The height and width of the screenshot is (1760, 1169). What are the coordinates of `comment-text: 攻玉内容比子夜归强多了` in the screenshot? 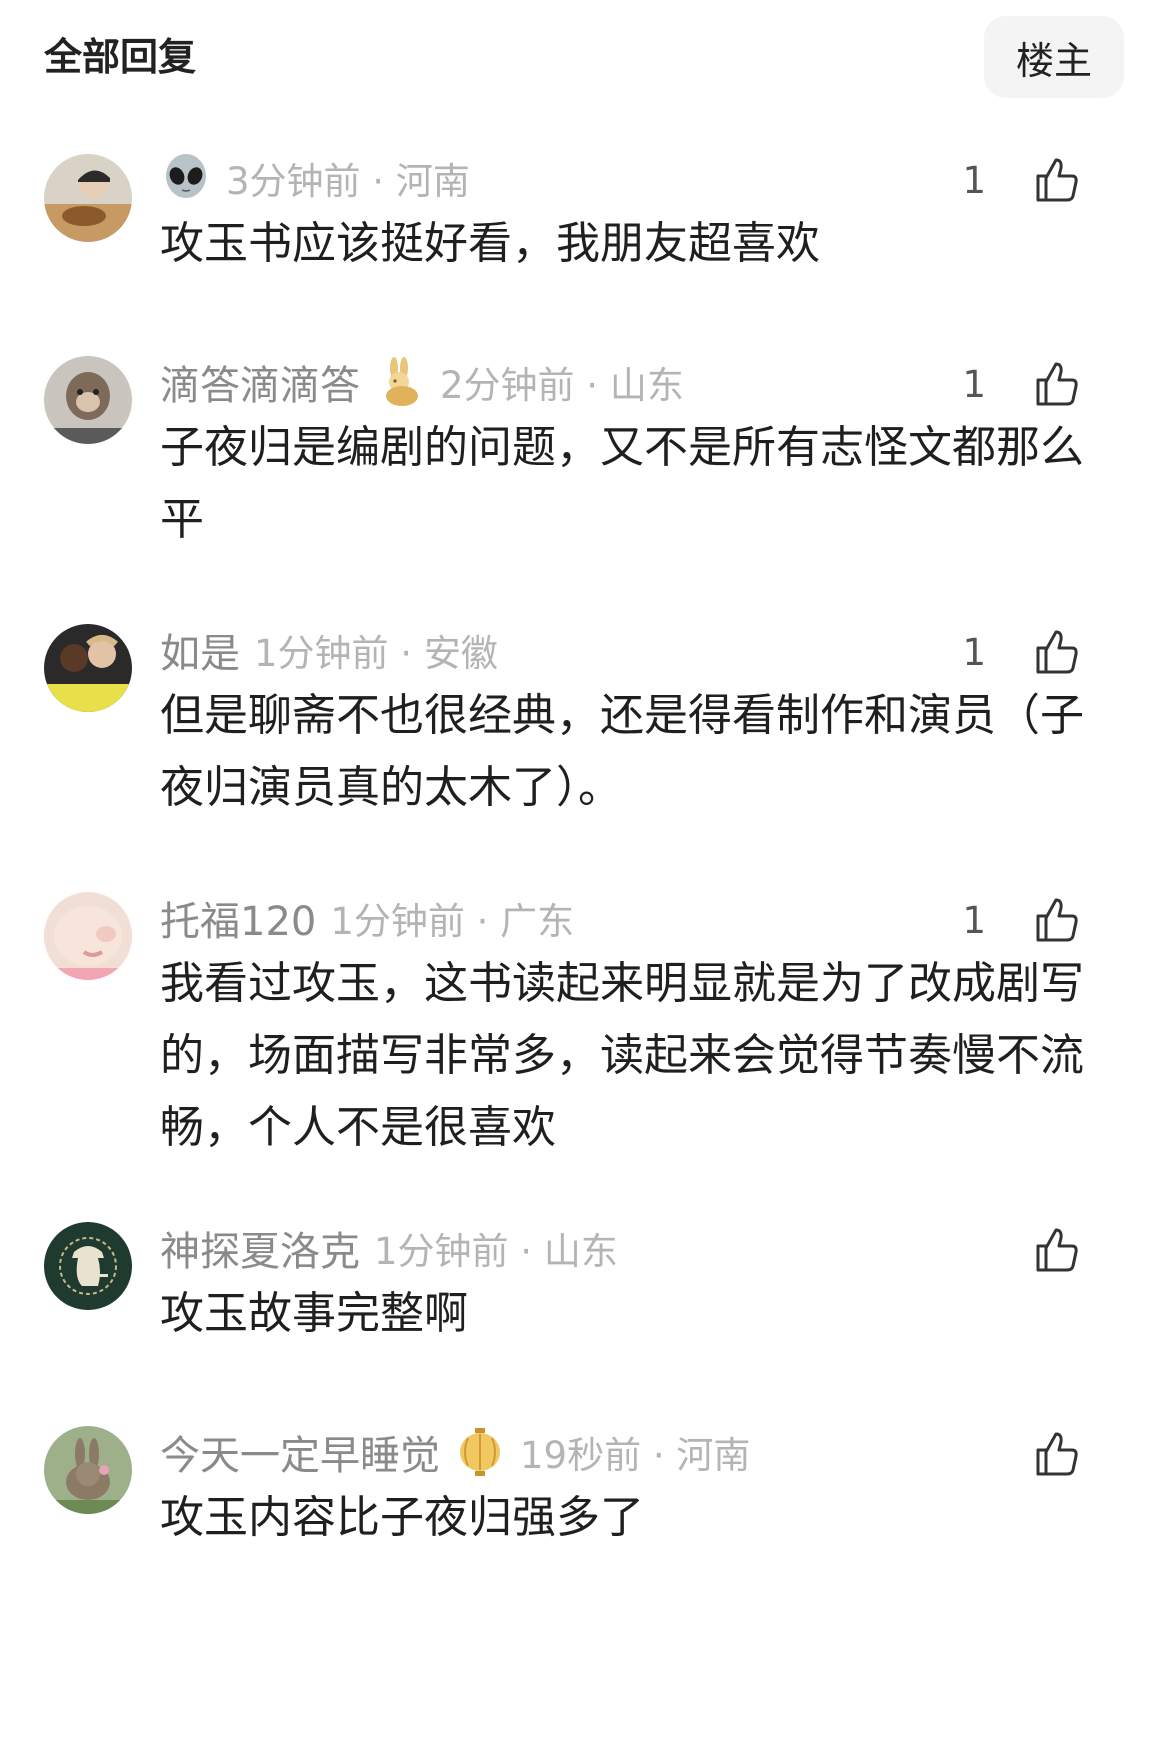 It's located at (402, 1517).